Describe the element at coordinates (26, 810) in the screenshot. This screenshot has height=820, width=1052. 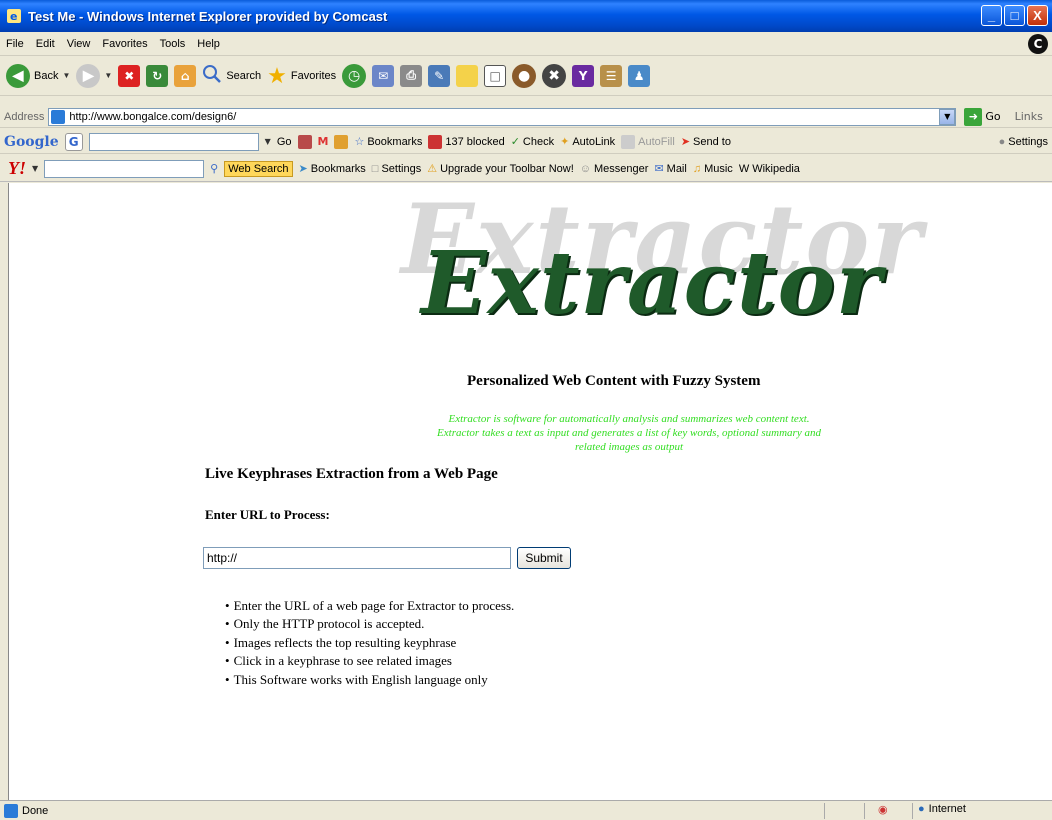
I see `status-text: Done` at that location.